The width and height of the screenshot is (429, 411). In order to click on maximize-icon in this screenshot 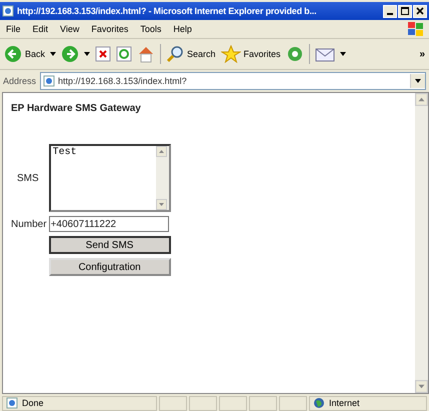, I will do `click(405, 11)`.